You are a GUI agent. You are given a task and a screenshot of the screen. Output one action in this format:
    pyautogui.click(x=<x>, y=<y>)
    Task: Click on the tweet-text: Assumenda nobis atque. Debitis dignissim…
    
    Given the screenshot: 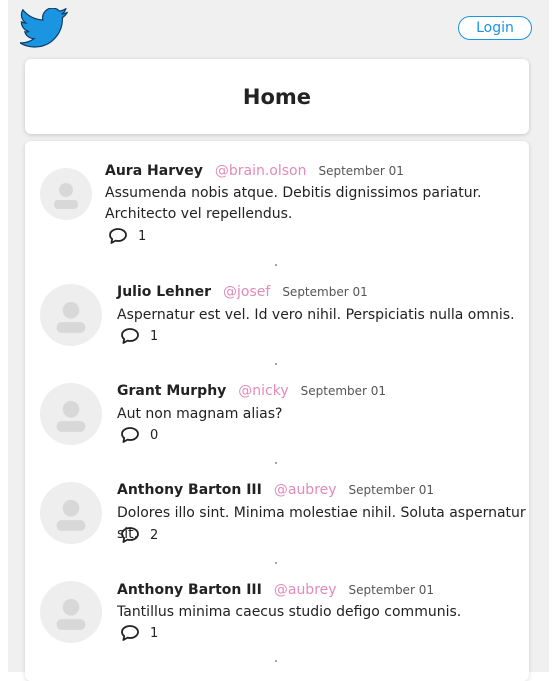 What is the action you would take?
    pyautogui.click(x=293, y=203)
    